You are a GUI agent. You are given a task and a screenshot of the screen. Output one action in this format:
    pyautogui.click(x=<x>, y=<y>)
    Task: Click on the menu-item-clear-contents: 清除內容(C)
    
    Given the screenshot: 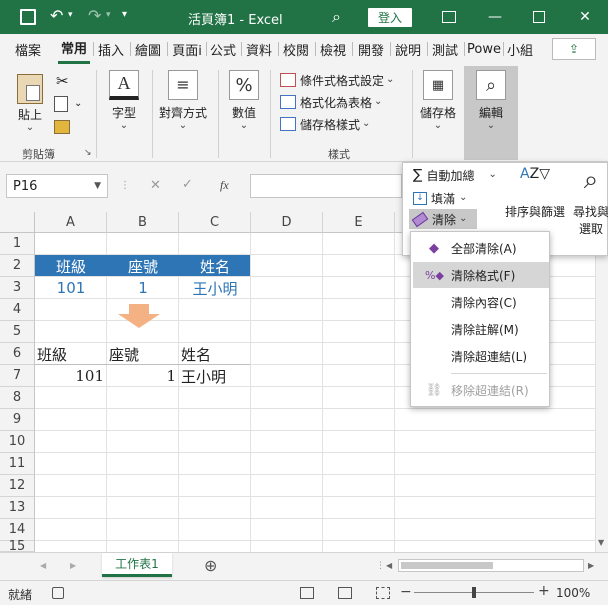 What is the action you would take?
    pyautogui.click(x=481, y=302)
    